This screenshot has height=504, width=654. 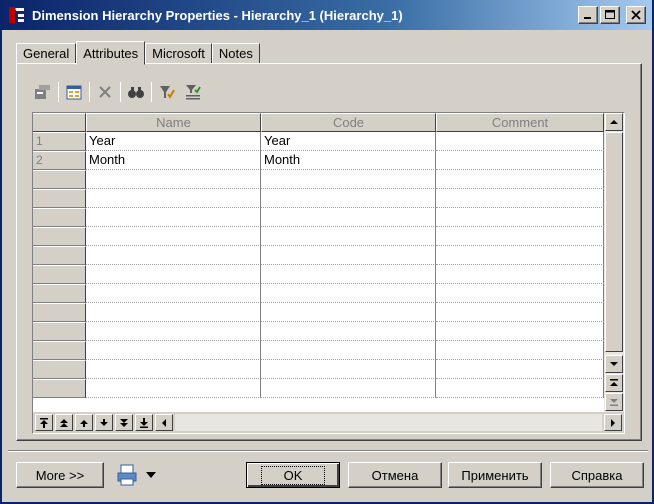 I want to click on ok-button: OK, so click(x=293, y=475).